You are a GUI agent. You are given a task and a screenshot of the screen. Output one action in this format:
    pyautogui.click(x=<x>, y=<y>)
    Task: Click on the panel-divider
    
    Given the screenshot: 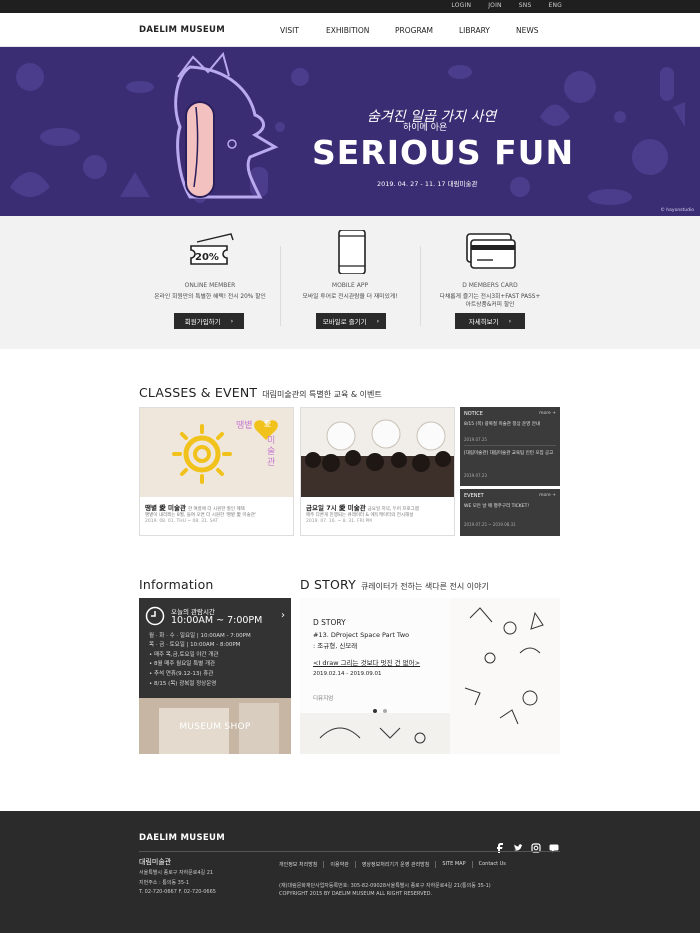 What is the action you would take?
    pyautogui.click(x=510, y=487)
    